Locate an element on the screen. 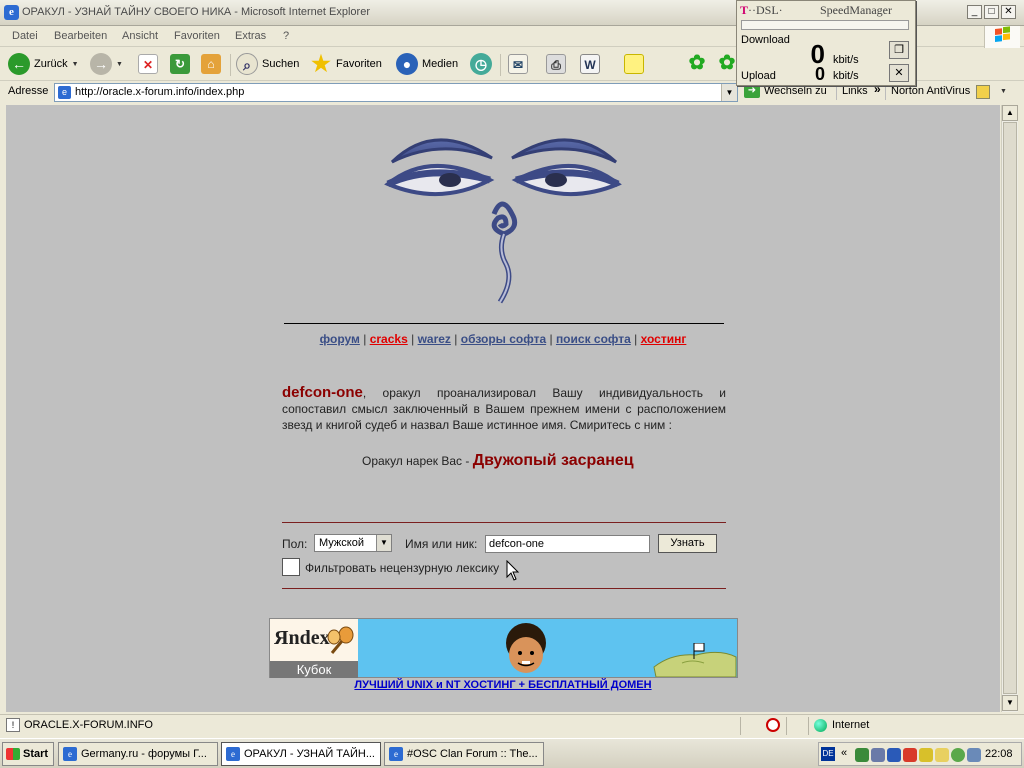 Image resolution: width=1024 pixels, height=768 pixels. gender-select: Мужской ▼ is located at coordinates (353, 543).